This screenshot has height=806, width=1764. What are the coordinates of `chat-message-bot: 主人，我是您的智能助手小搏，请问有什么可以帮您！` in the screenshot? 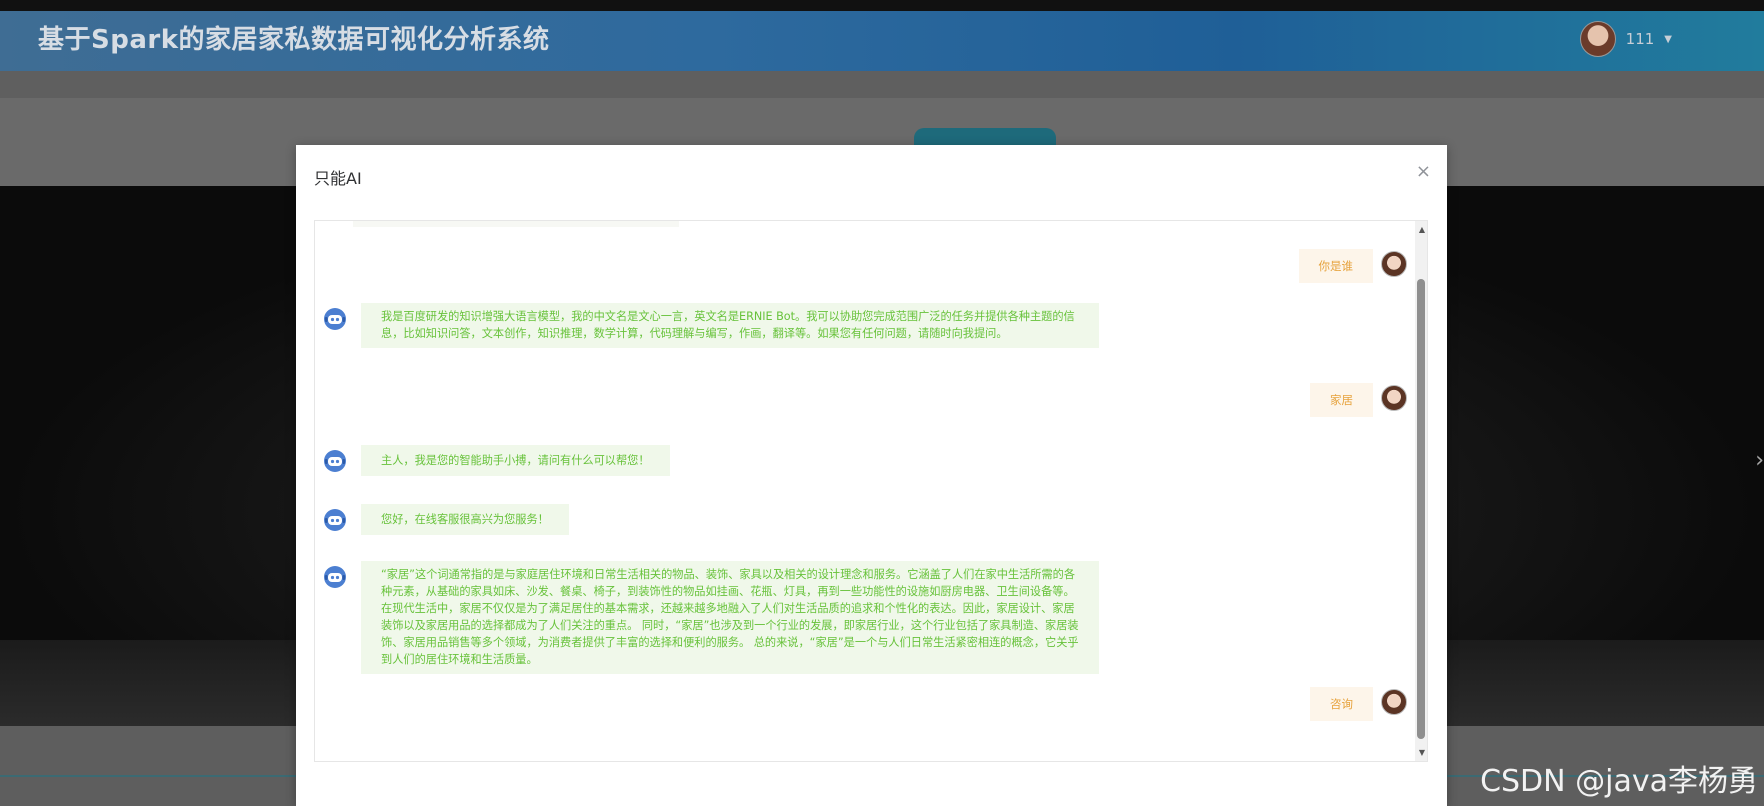 It's located at (496, 460).